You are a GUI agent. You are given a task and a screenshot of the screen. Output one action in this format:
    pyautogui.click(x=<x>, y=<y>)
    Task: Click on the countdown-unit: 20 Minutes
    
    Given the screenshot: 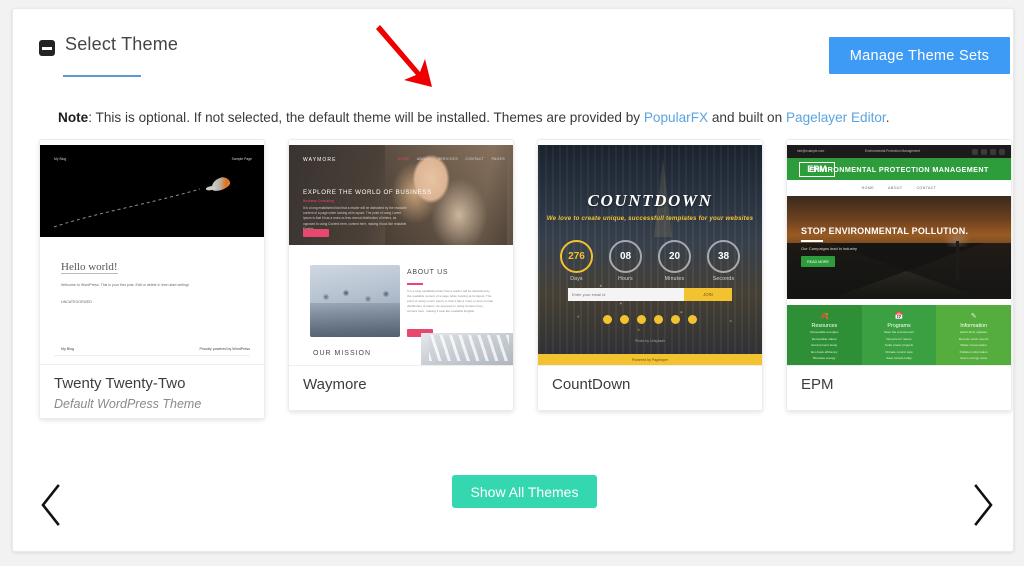 What is the action you would take?
    pyautogui.click(x=674, y=261)
    